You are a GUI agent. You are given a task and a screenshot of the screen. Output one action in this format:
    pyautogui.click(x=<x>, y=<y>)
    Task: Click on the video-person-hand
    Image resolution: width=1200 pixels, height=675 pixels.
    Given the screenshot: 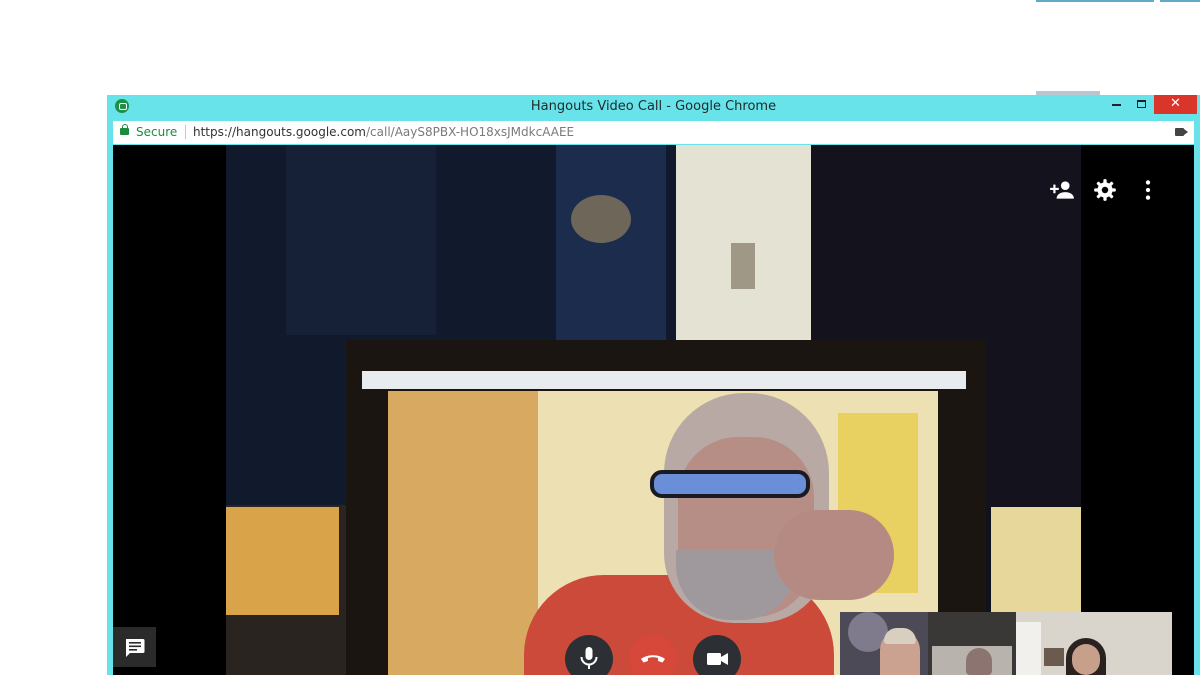 What is the action you would take?
    pyautogui.click(x=834, y=555)
    